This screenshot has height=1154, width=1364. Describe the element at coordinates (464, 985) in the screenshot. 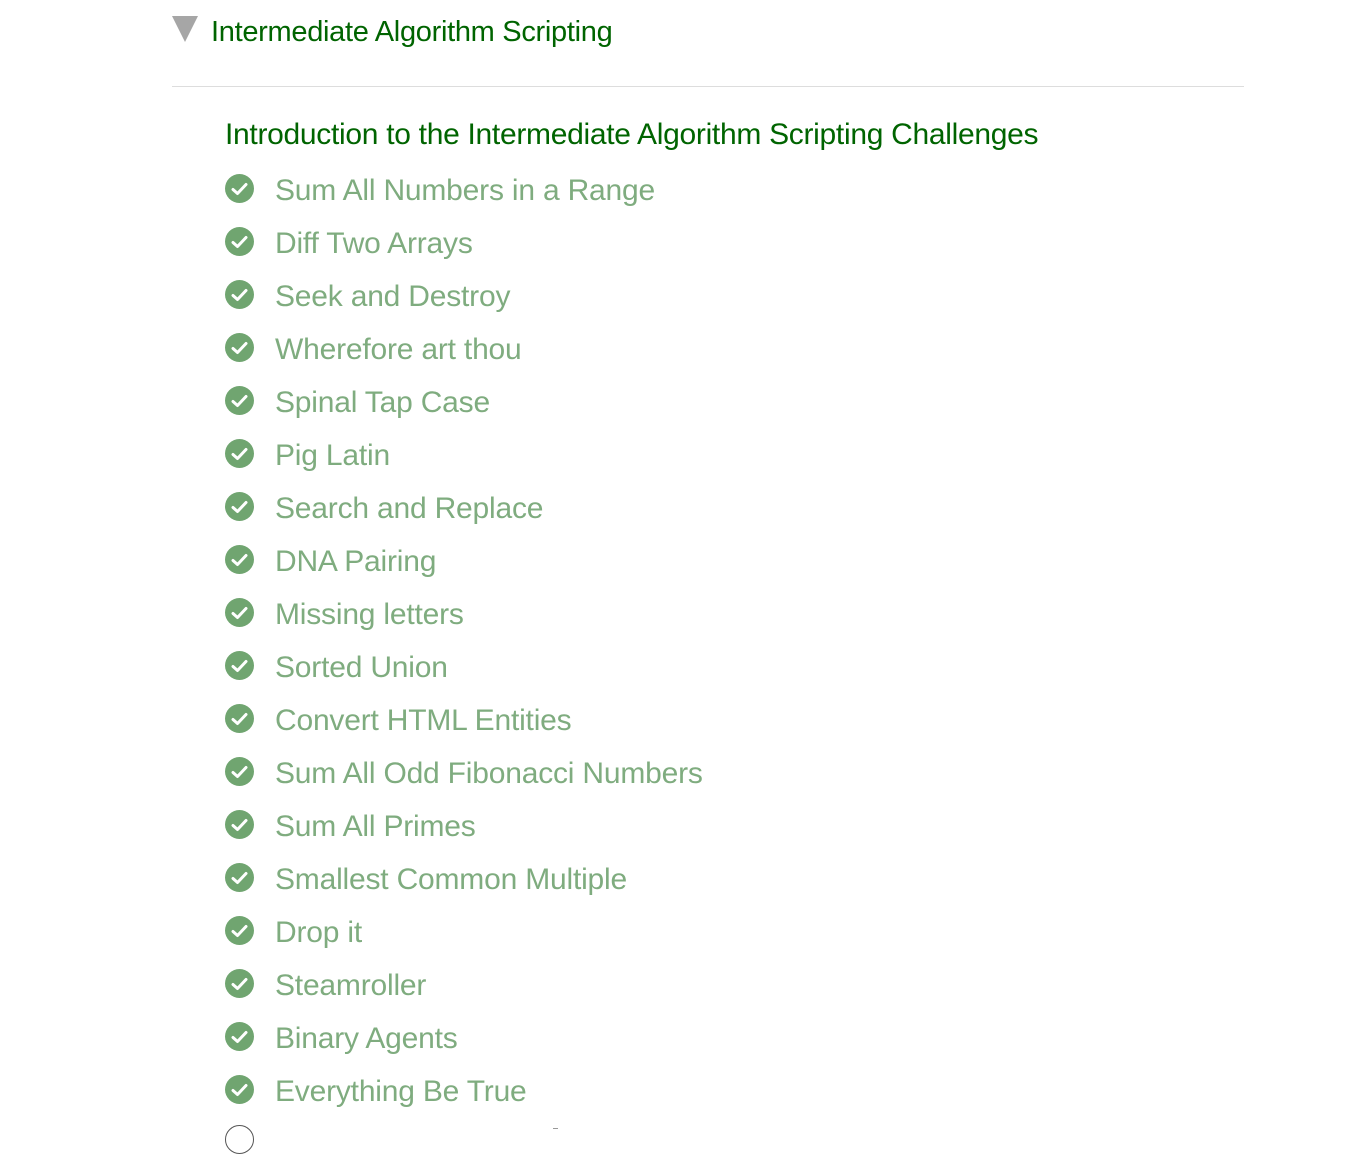

I see `challenge-item: Steamroller` at that location.